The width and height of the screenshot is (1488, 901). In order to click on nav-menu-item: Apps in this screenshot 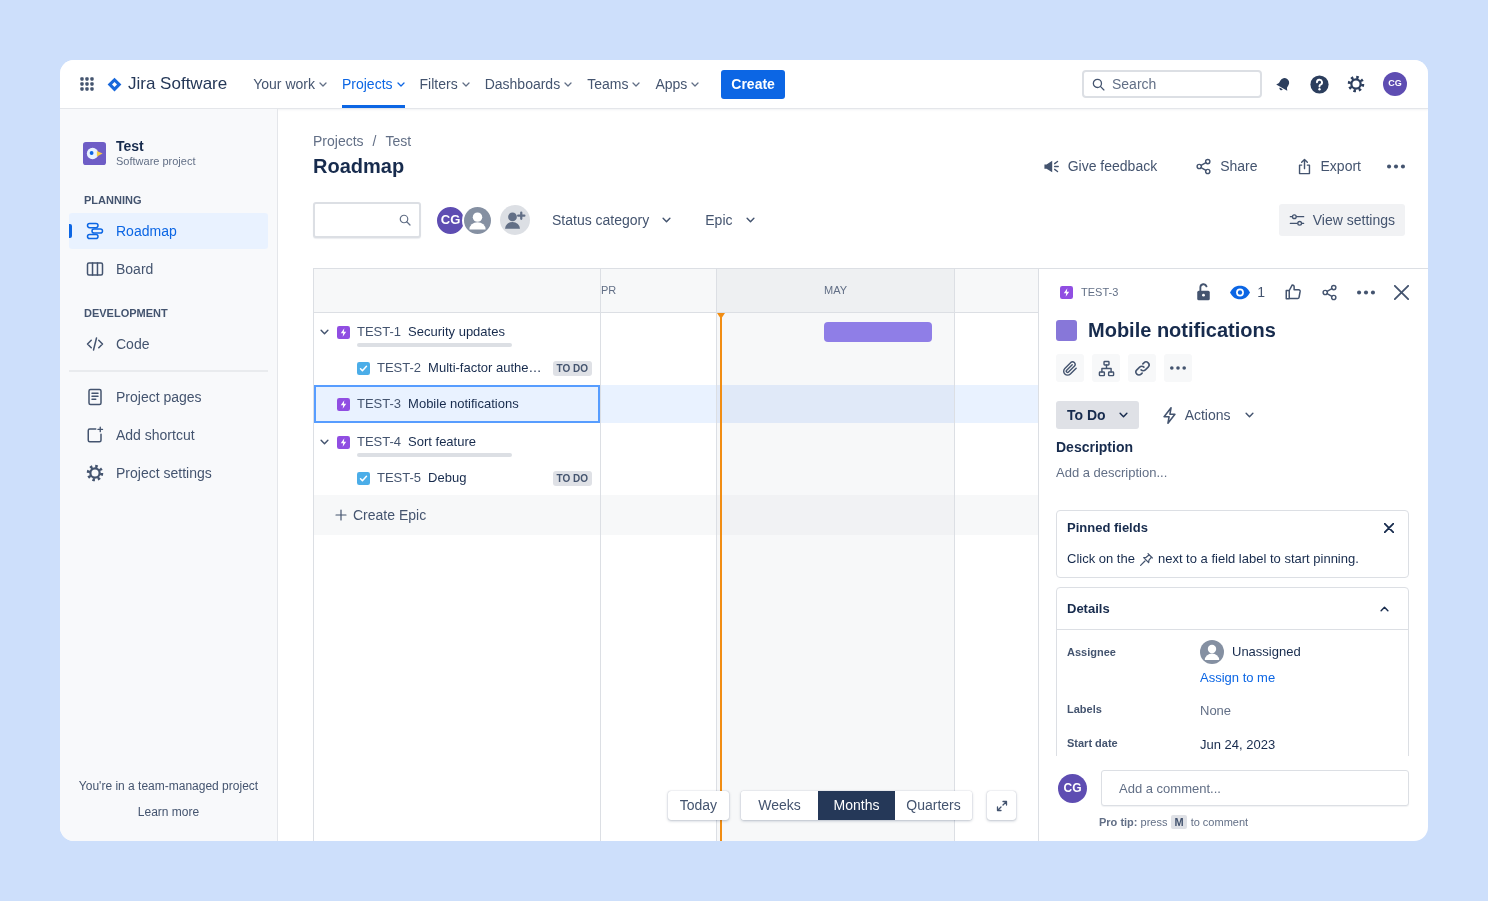, I will do `click(677, 84)`.